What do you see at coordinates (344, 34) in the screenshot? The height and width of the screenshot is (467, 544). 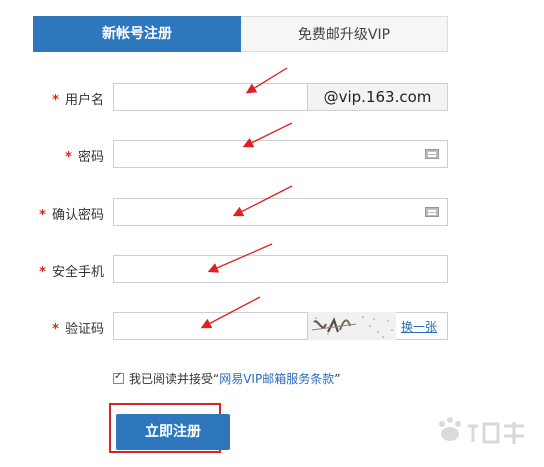 I see `tab-upgrade-vip: 免费邮升级VIP` at bounding box center [344, 34].